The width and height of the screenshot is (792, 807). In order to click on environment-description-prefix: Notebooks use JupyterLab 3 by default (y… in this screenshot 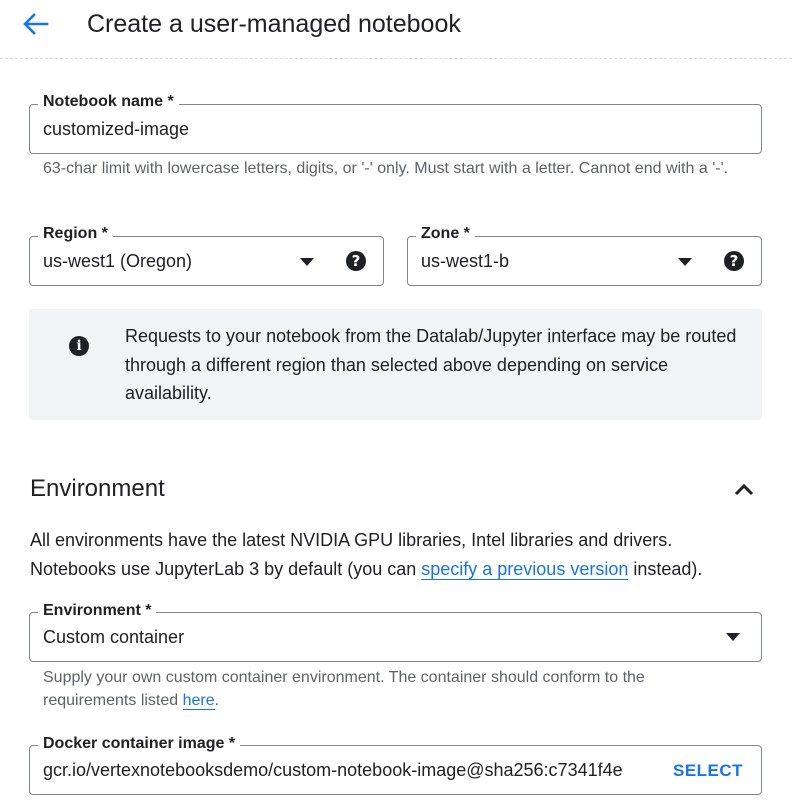, I will do `click(226, 568)`.